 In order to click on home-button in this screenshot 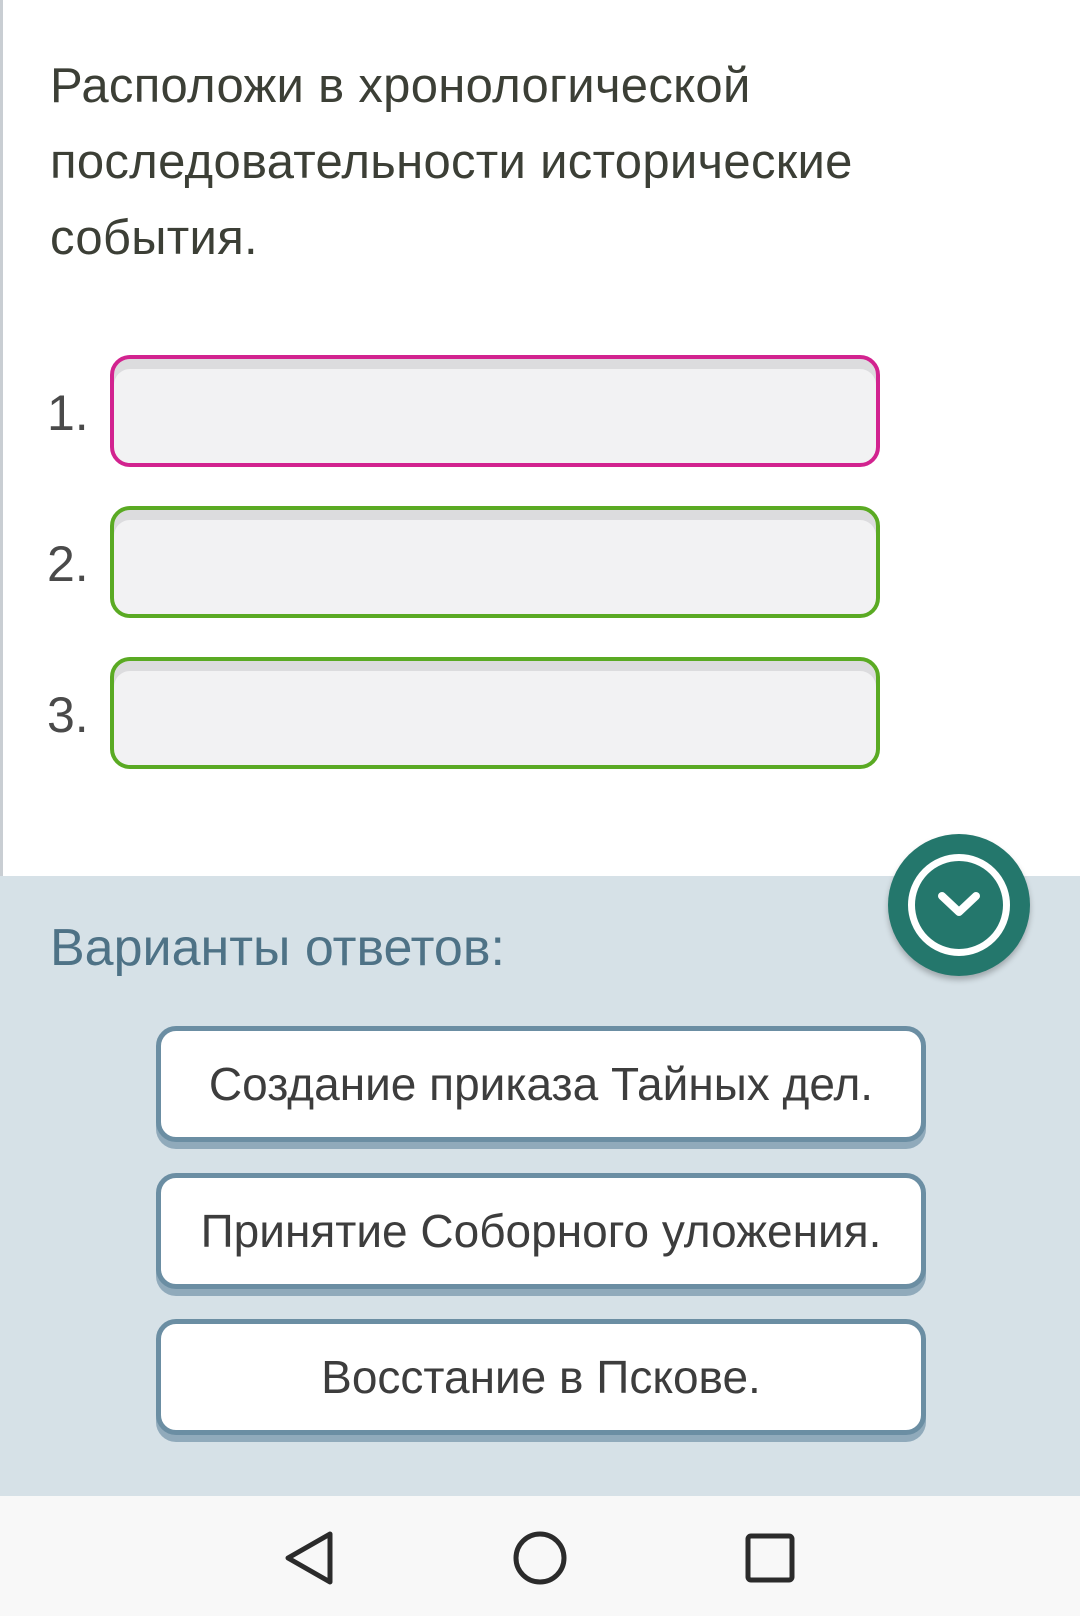, I will do `click(540, 1558)`.